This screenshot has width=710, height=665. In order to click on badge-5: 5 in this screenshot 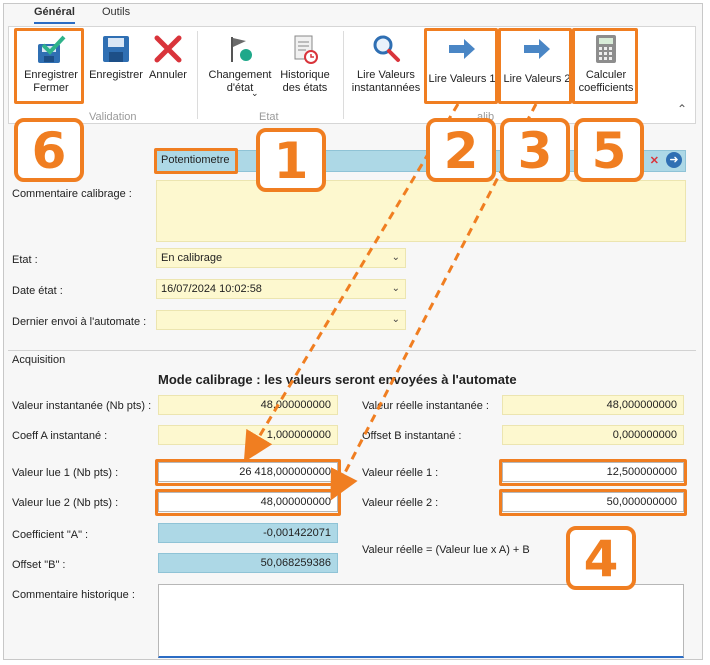, I will do `click(609, 150)`.